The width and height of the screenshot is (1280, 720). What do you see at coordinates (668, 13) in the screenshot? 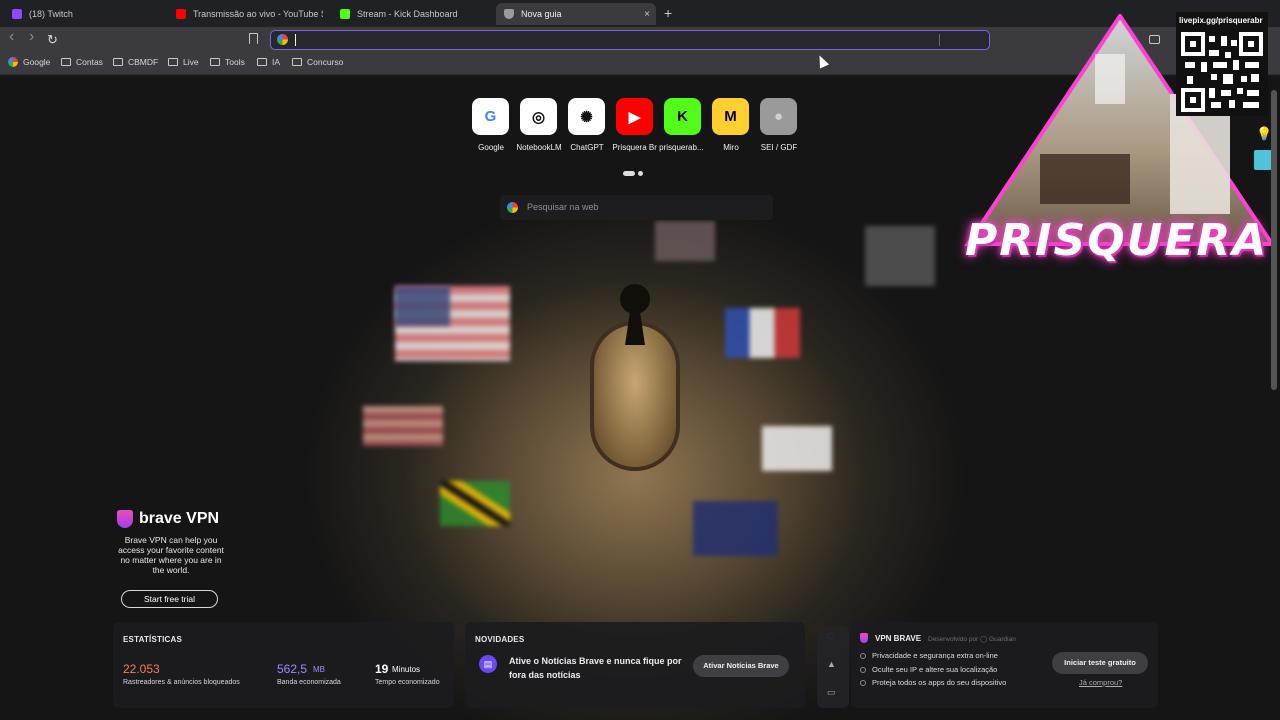
I see `new-tab-button: +` at bounding box center [668, 13].